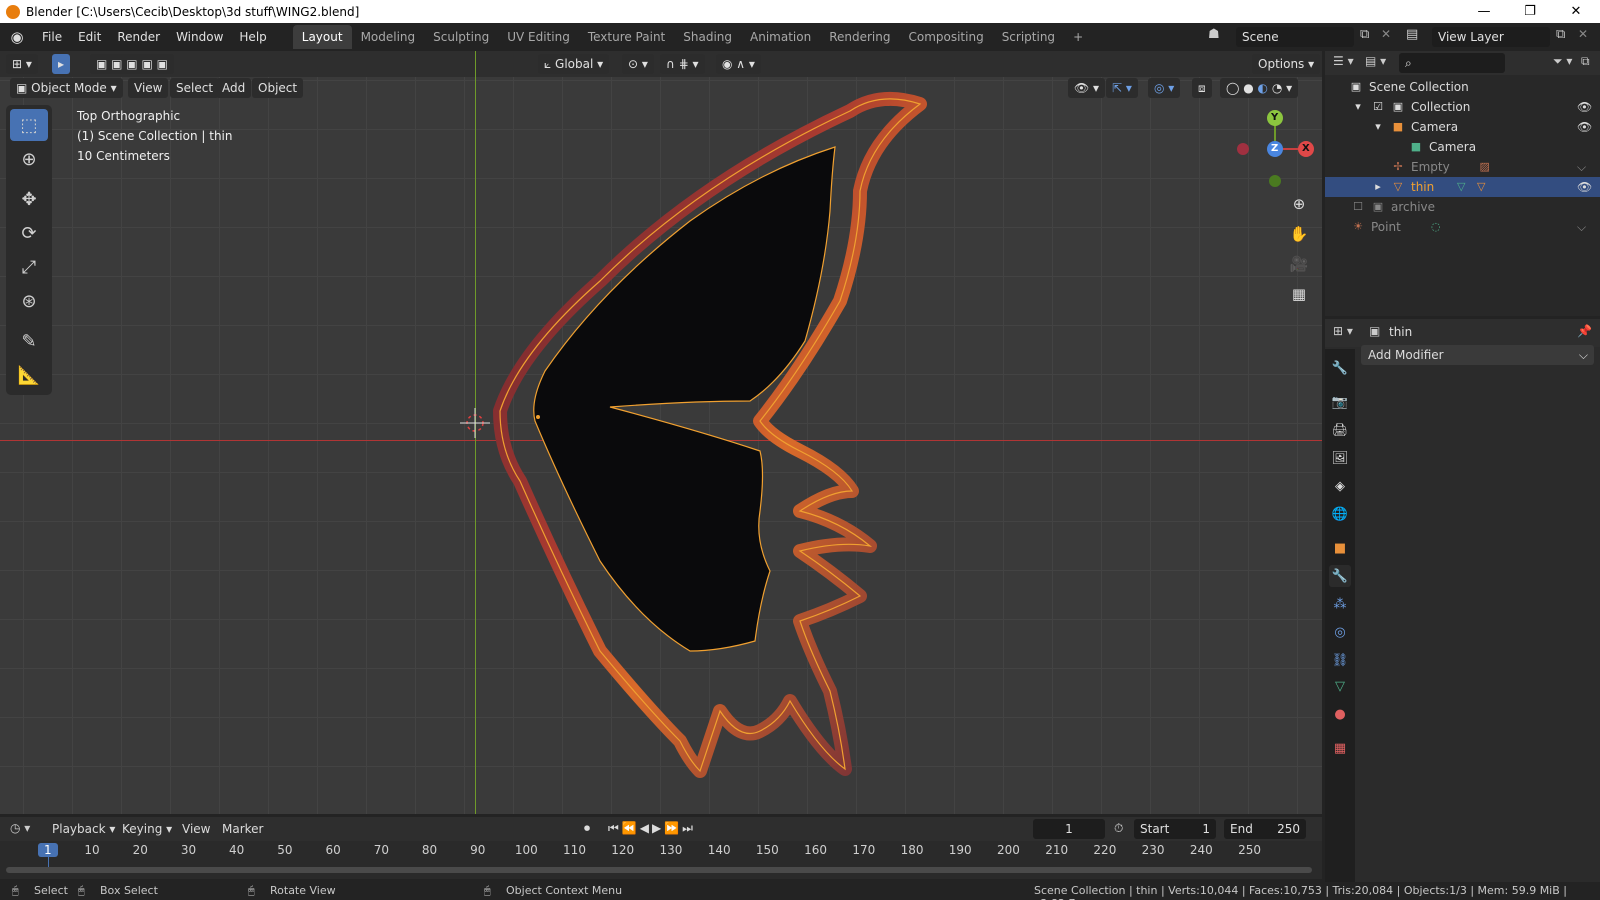  What do you see at coordinates (1295, 37) in the screenshot?
I see `scene-field: Scene` at bounding box center [1295, 37].